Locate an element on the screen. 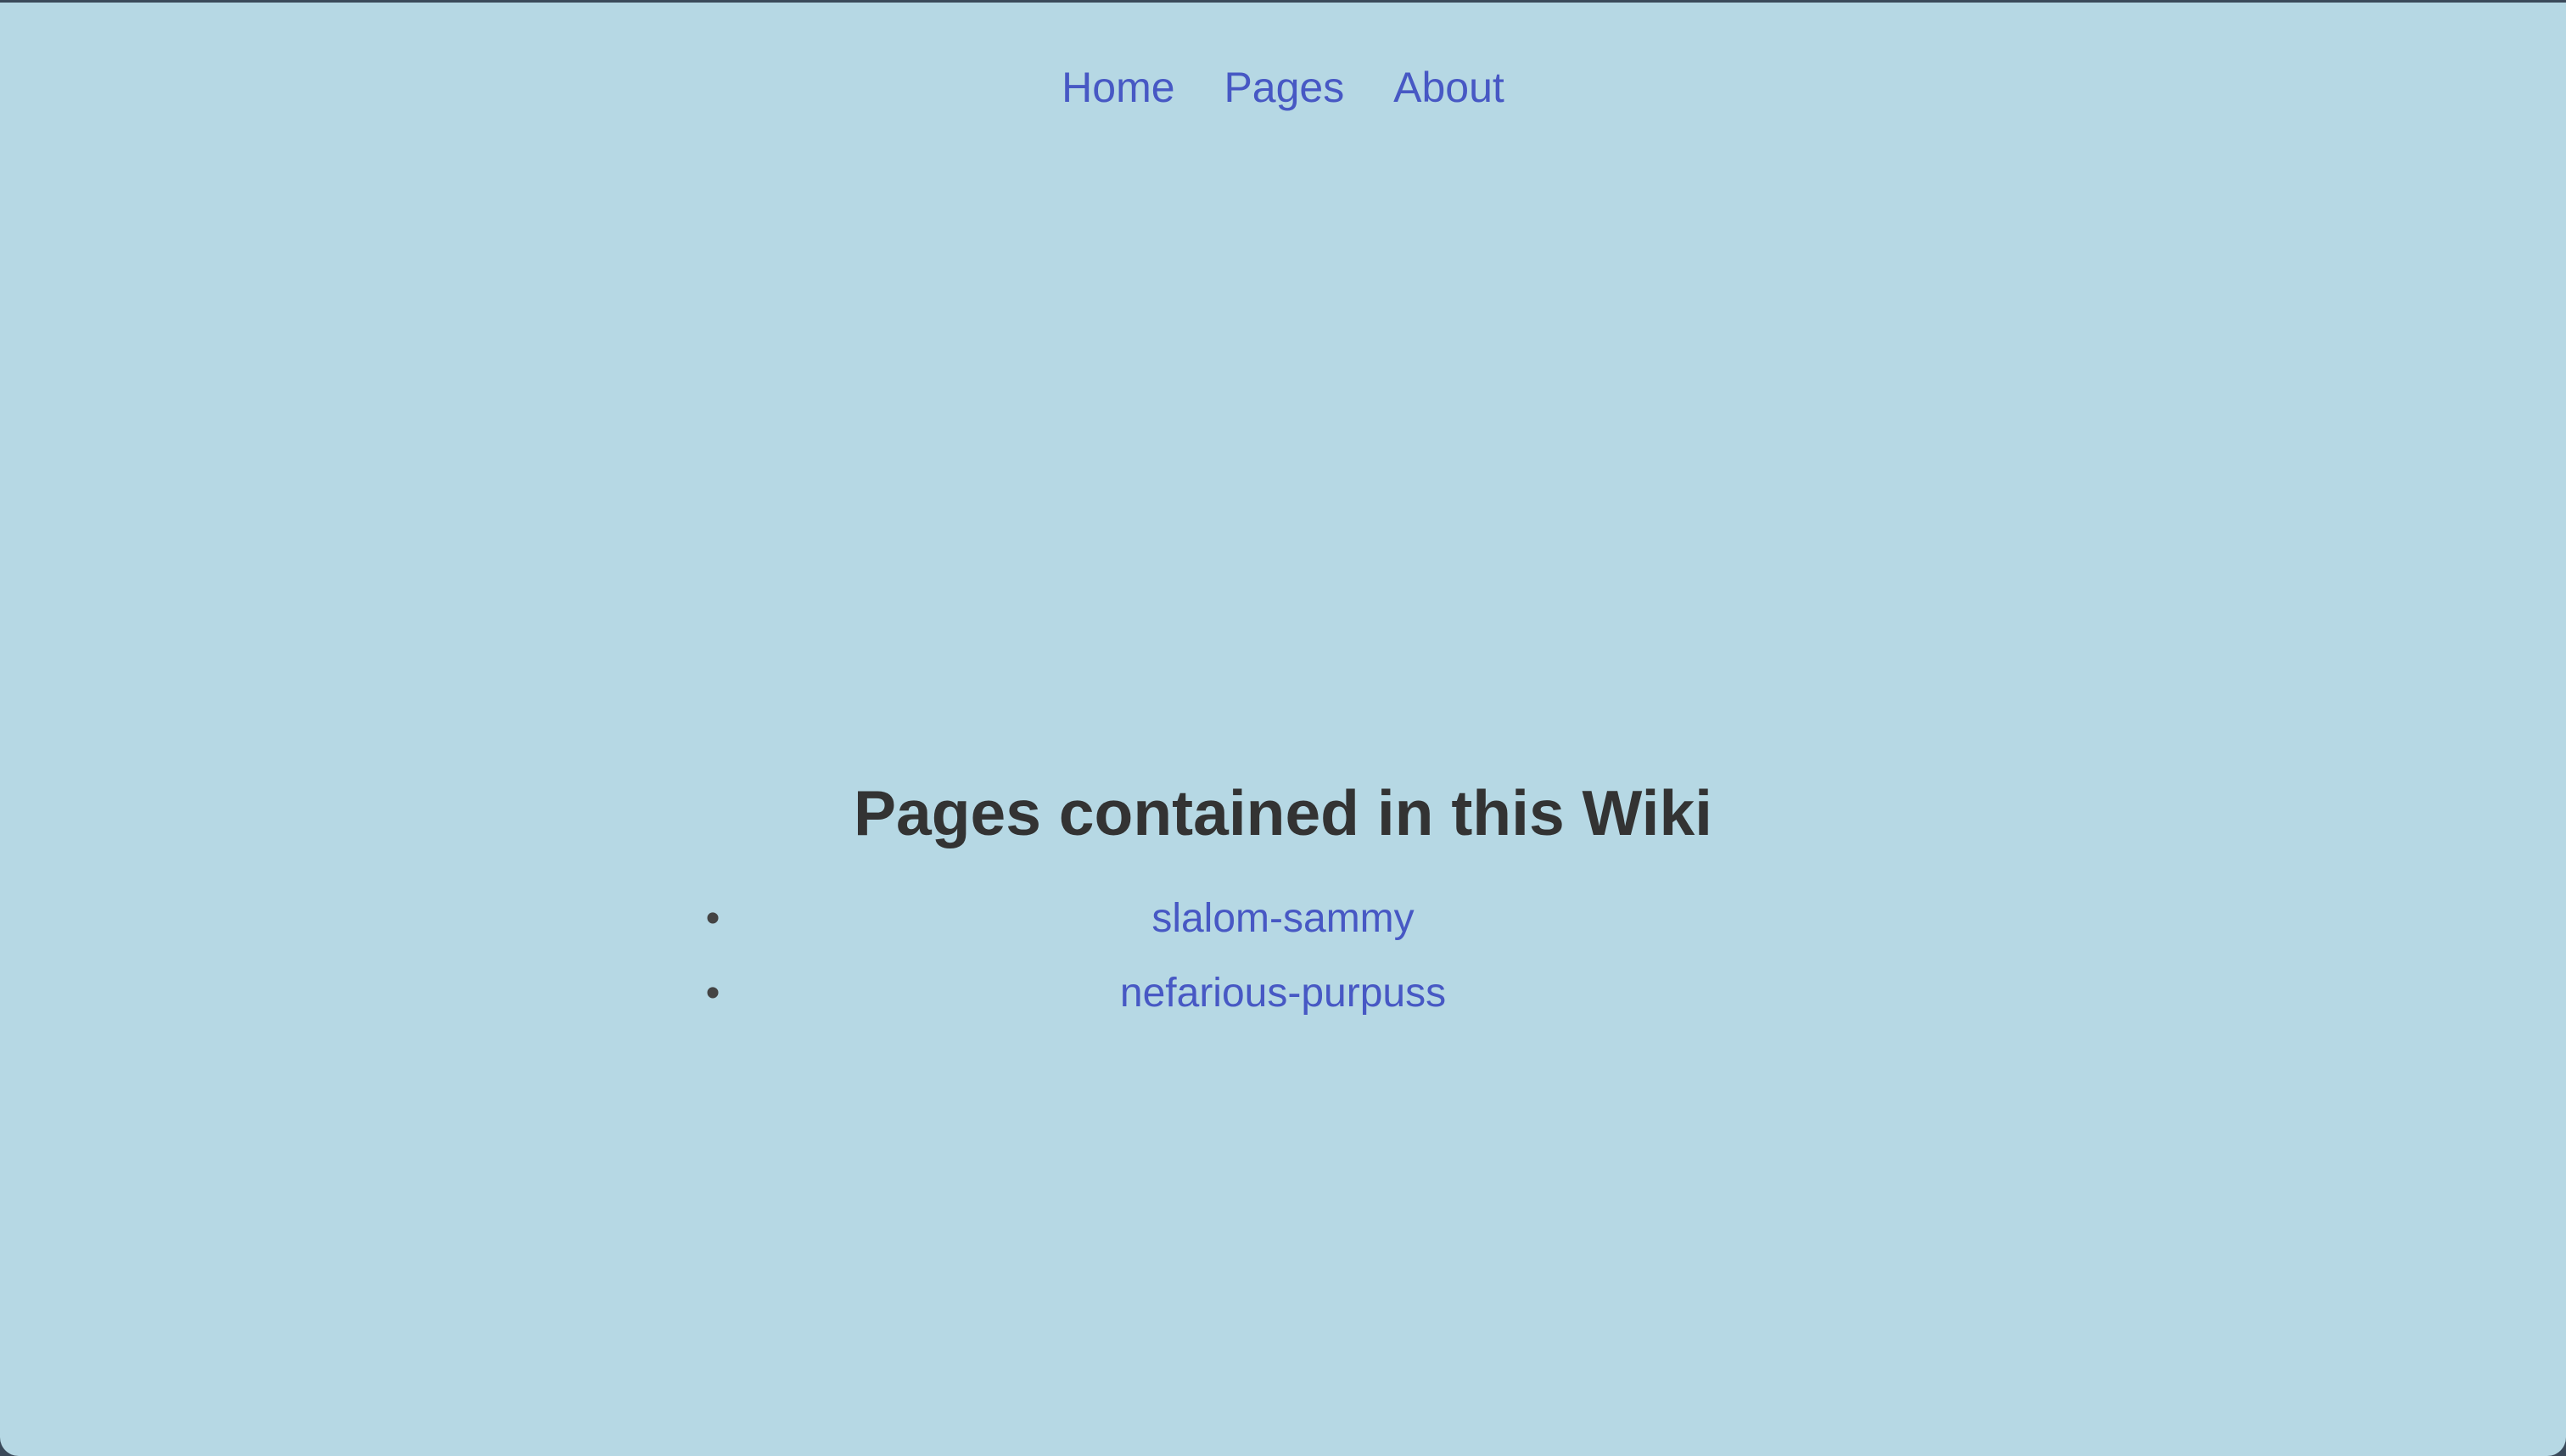 The width and height of the screenshot is (2566, 1456). list-item: • slalom-sammy is located at coordinates (1283, 919).